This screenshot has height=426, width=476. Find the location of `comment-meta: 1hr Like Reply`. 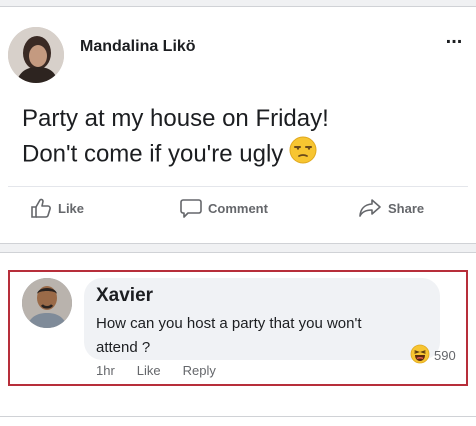

comment-meta: 1hr Like Reply is located at coordinates (156, 370).